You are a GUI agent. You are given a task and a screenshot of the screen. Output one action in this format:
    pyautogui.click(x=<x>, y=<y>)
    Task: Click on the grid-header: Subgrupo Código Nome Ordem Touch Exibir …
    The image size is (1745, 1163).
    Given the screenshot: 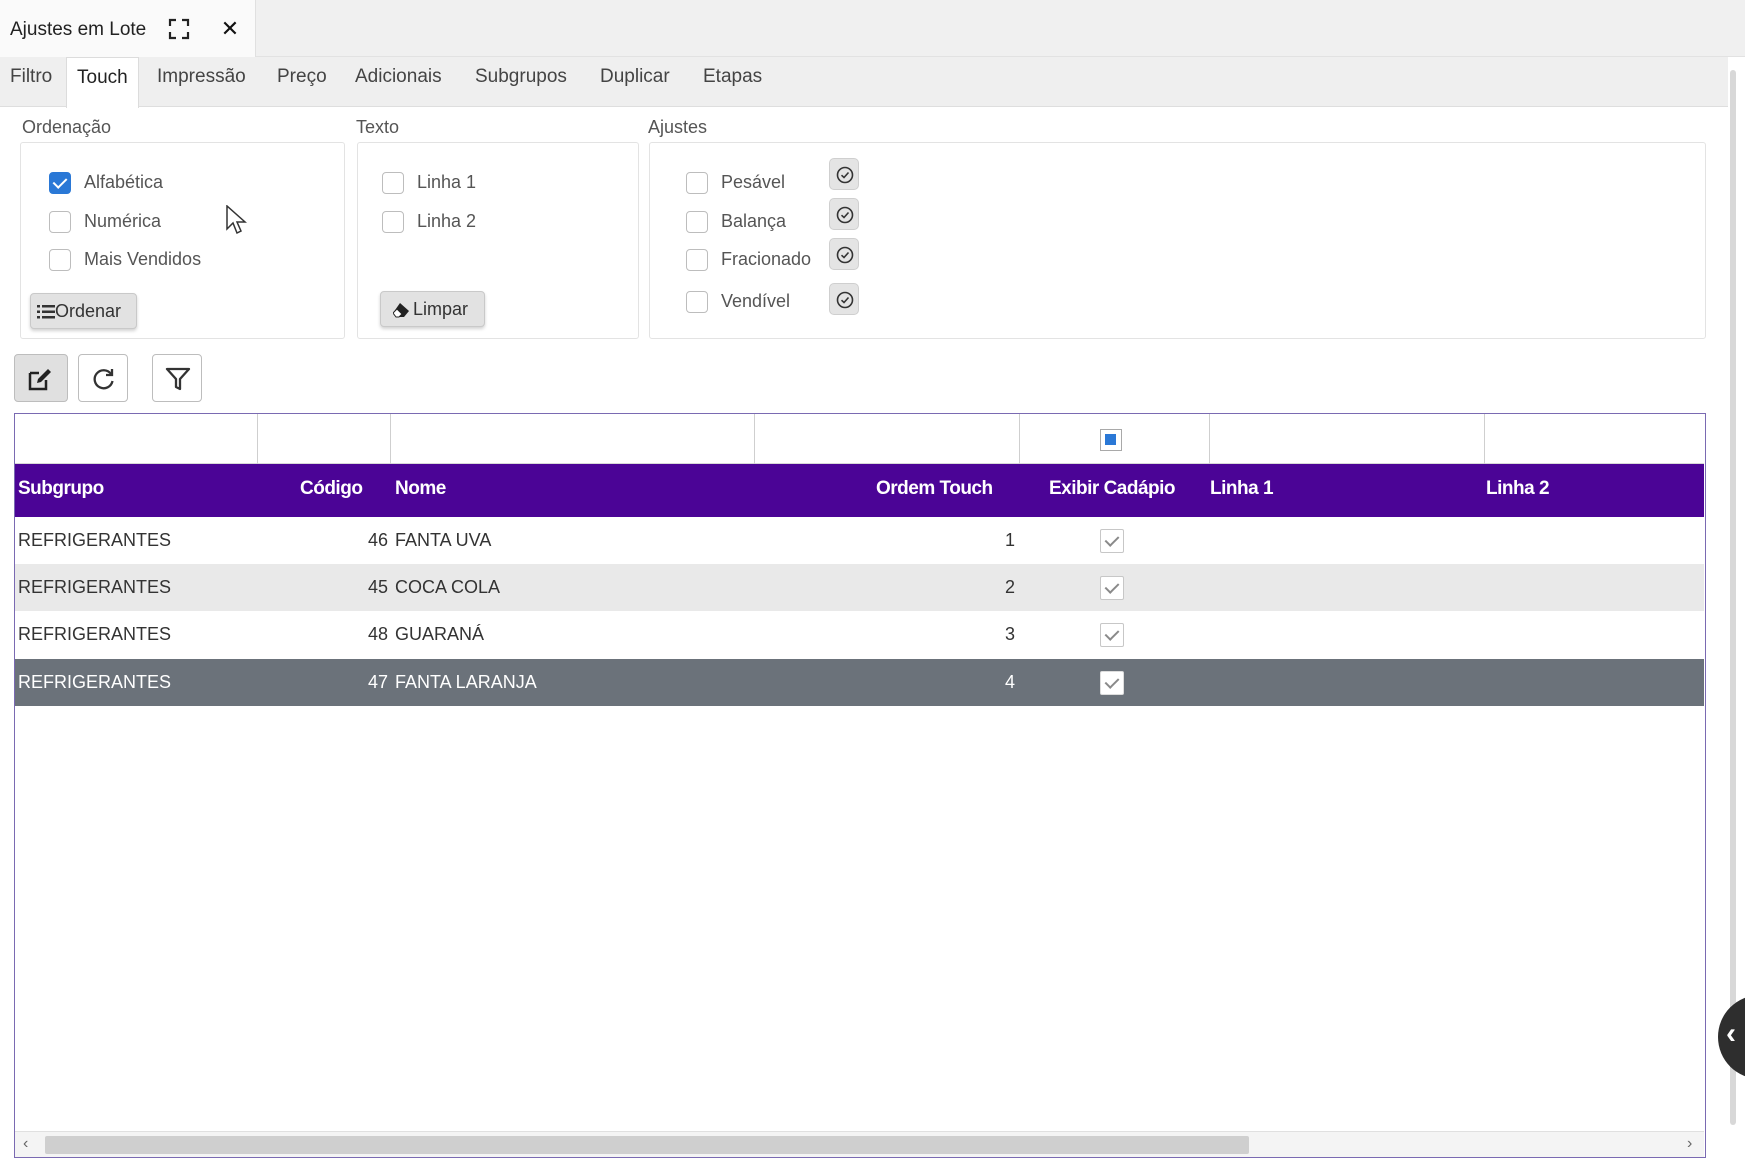 What is the action you would take?
    pyautogui.click(x=859, y=490)
    